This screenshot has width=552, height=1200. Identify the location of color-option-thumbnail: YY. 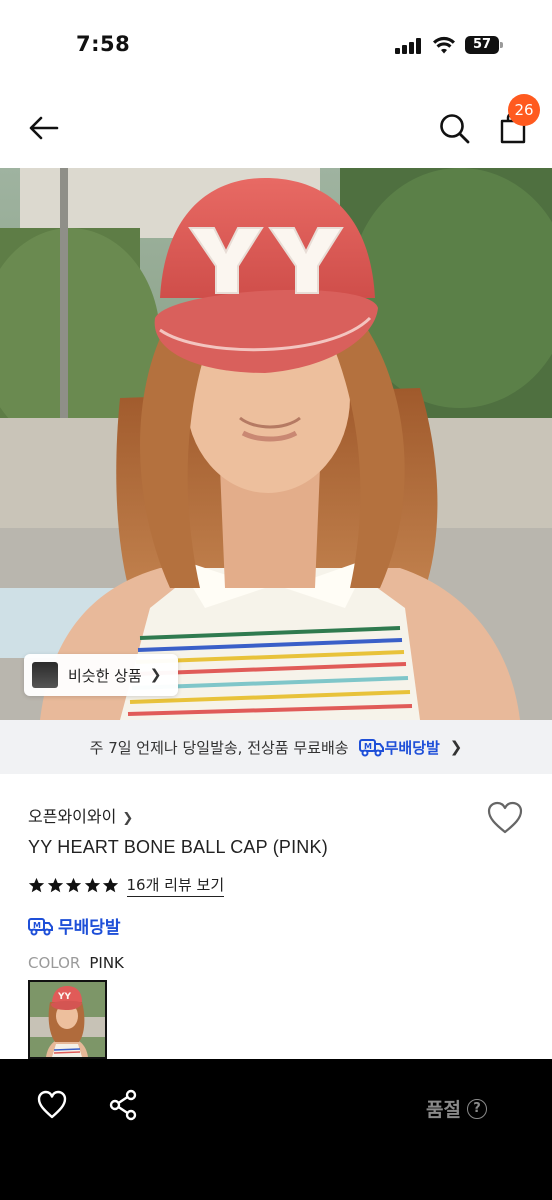
(67, 1019).